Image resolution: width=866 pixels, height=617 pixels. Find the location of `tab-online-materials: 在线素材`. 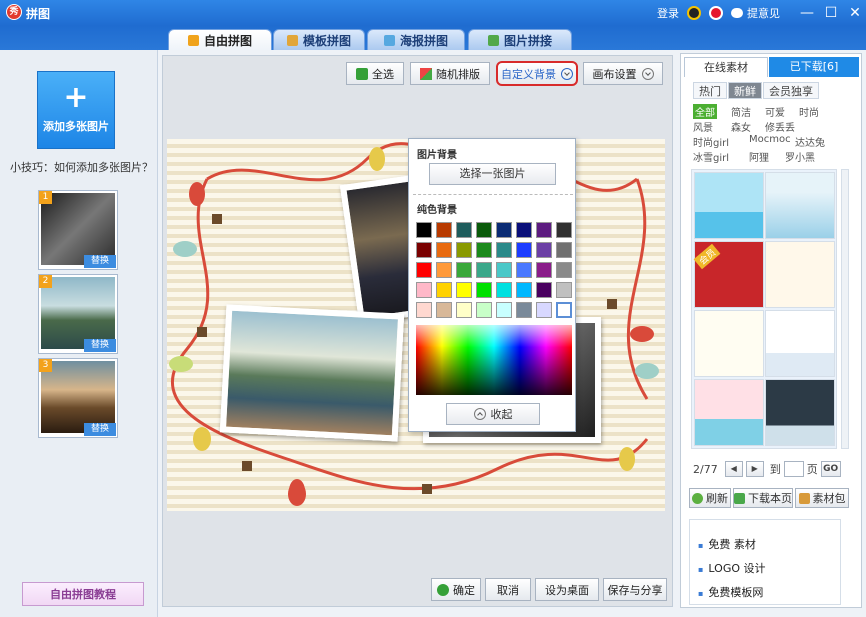

tab-online-materials: 在线素材 is located at coordinates (726, 67).